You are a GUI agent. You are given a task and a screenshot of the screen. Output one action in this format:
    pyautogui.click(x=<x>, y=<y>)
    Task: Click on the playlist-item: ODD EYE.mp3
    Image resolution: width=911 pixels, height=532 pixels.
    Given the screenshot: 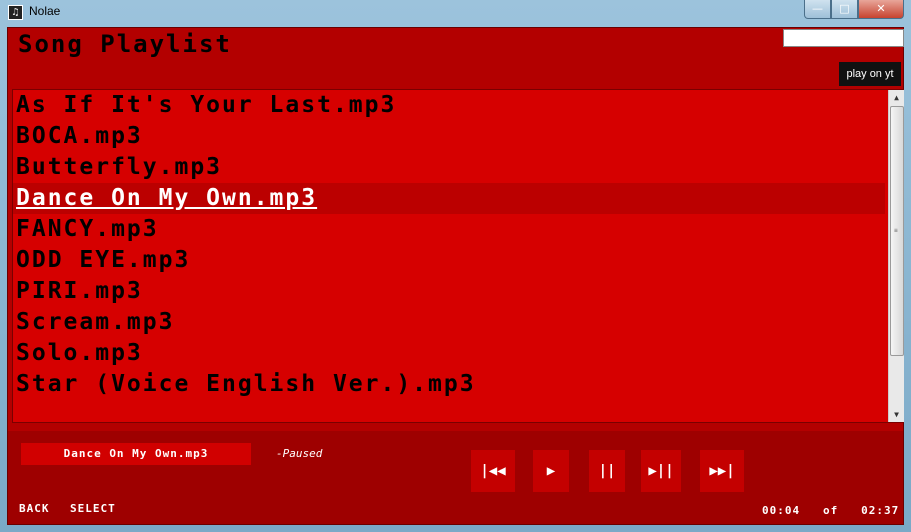 What is the action you would take?
    pyautogui.click(x=449, y=260)
    